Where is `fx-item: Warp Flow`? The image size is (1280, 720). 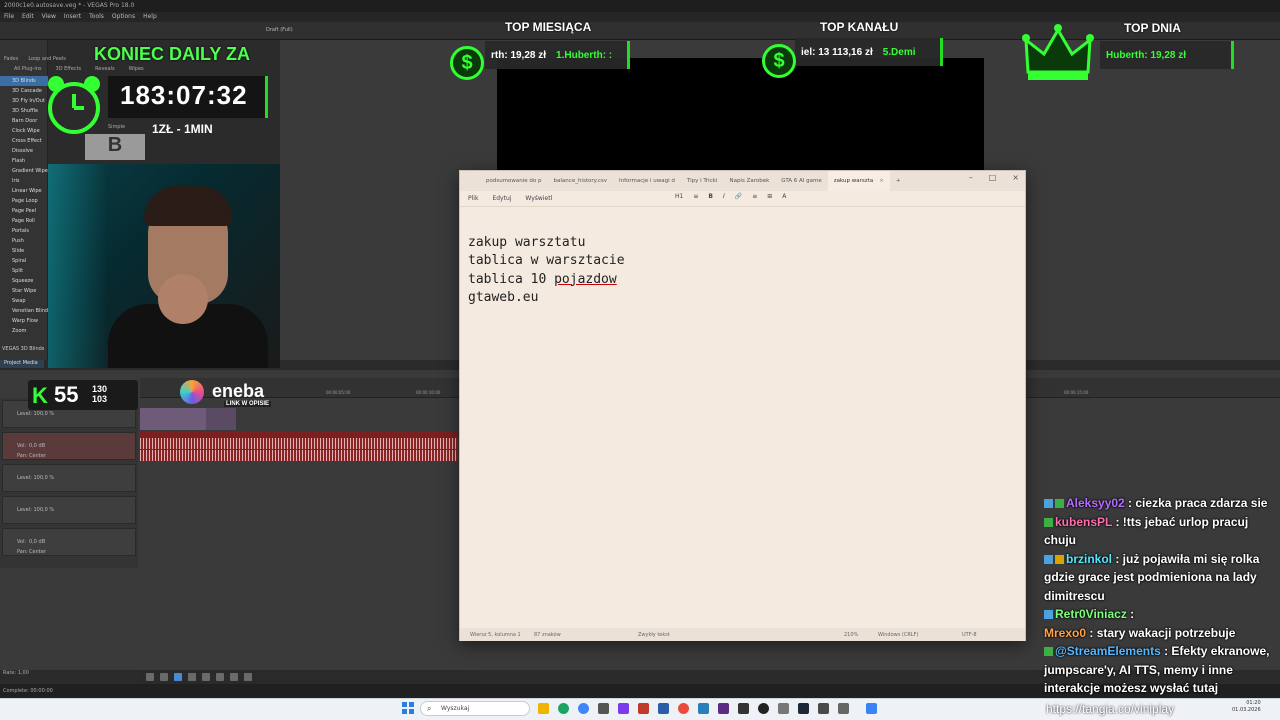 fx-item: Warp Flow is located at coordinates (24, 321).